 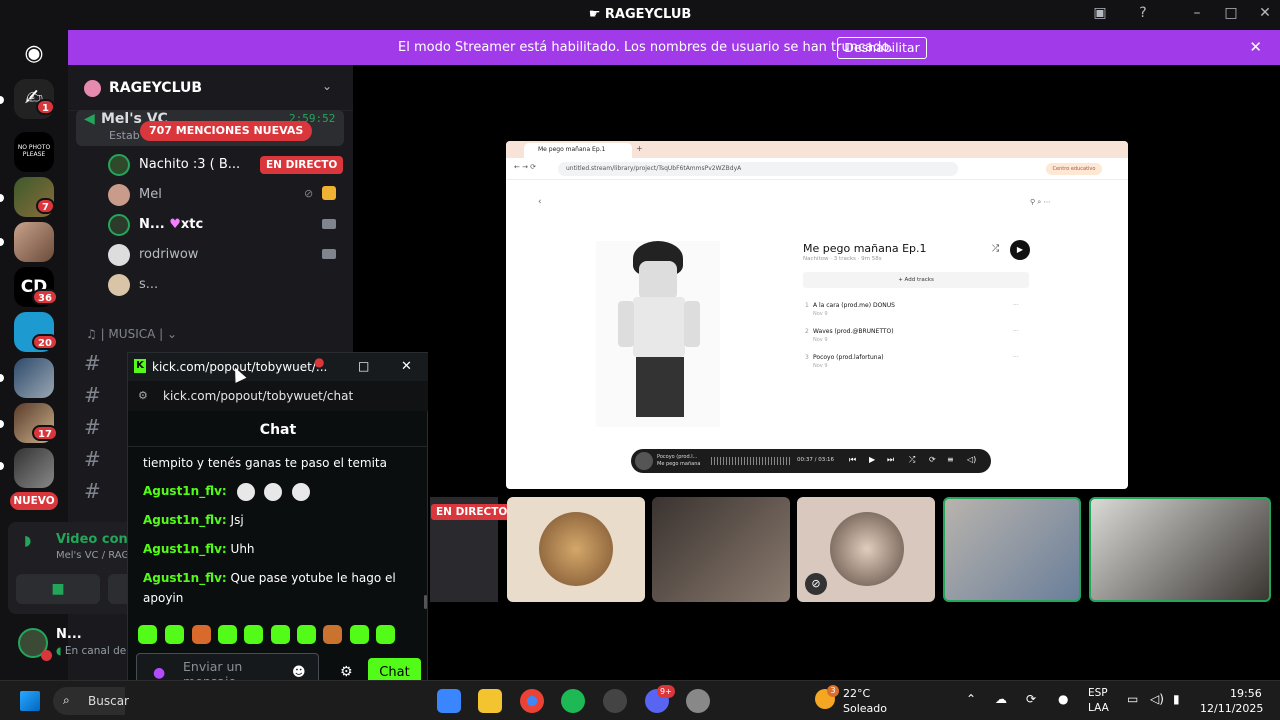 What do you see at coordinates (34, 152) in the screenshot?
I see `server-icon-2: NO PHOTO PLEASE` at bounding box center [34, 152].